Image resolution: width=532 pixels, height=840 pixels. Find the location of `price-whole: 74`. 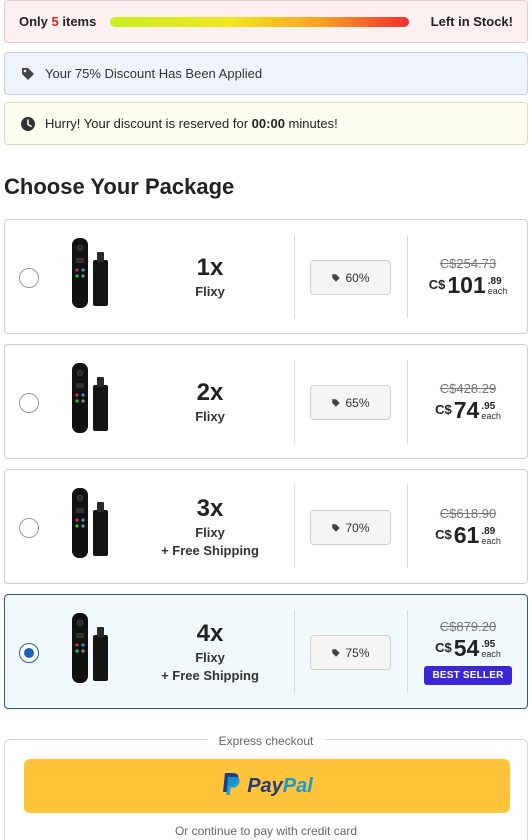

price-whole: 74 is located at coordinates (466, 410).